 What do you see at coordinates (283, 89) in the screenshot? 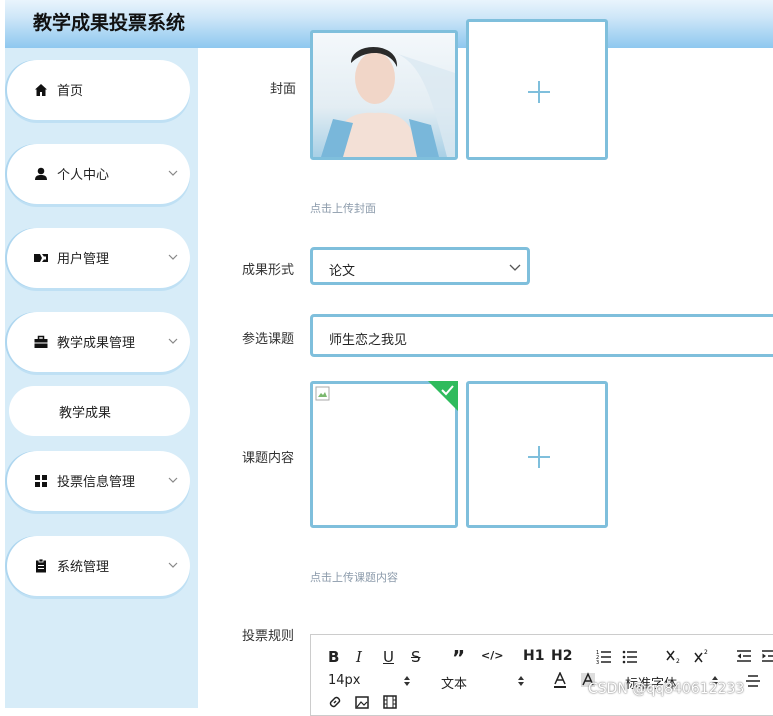
I see `cover-label: 封面` at bounding box center [283, 89].